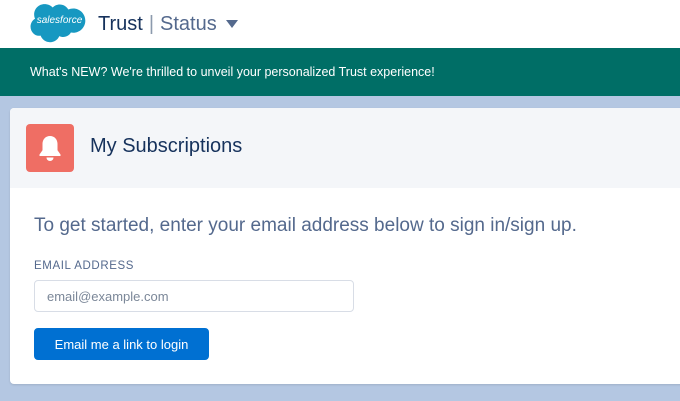  What do you see at coordinates (166, 146) in the screenshot?
I see `card-title: My Subscriptions` at bounding box center [166, 146].